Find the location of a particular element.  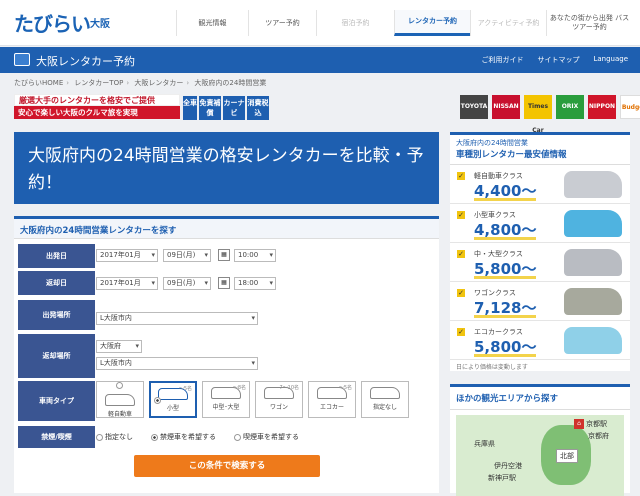

feature-badges: 全車 免責補償 カーナビ 消費税込 is located at coordinates (226, 108).